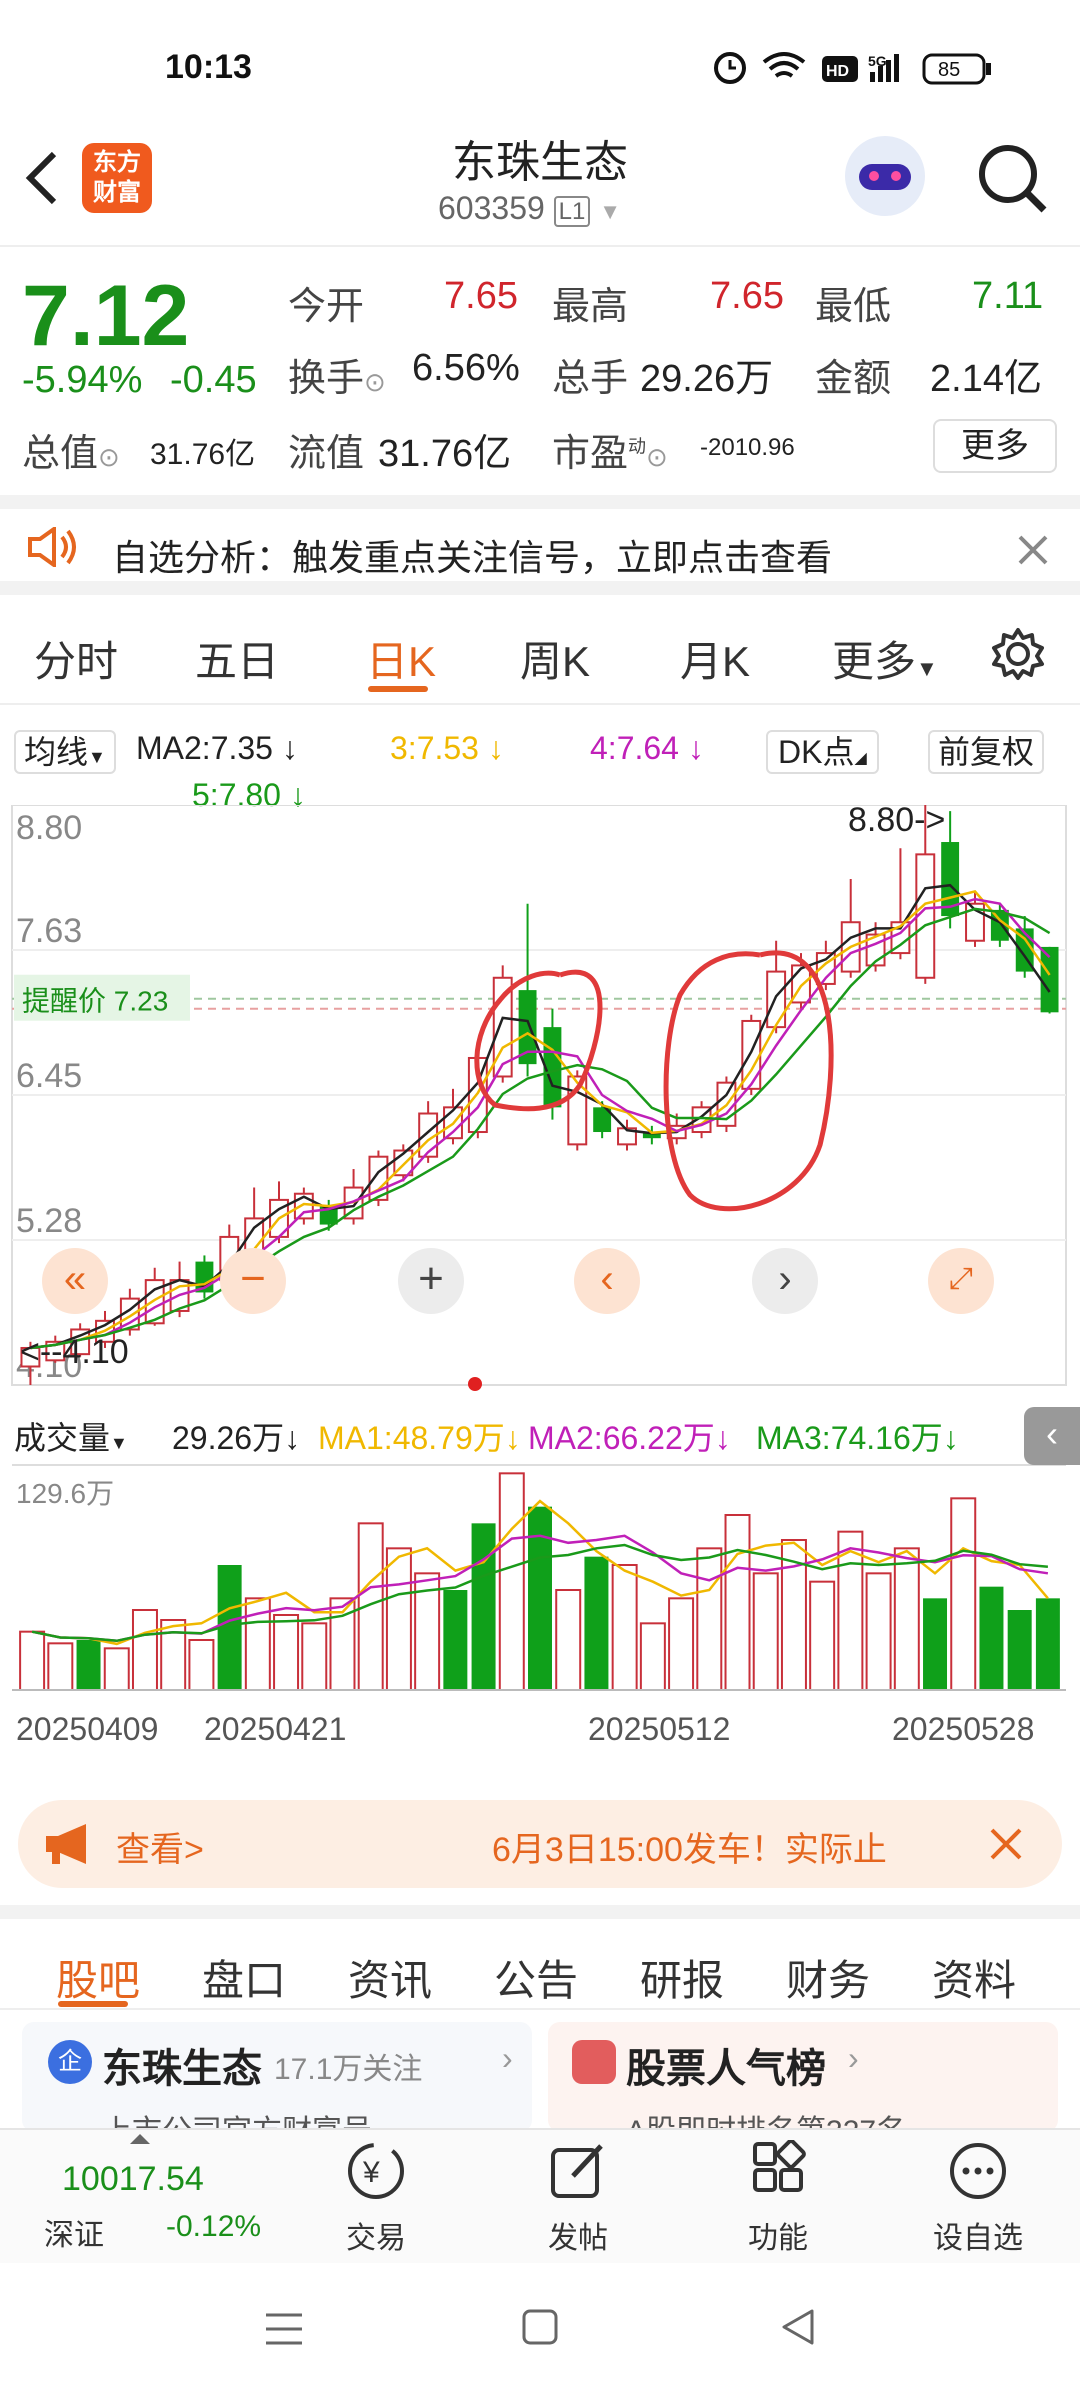 This screenshot has height=2400, width=1080. I want to click on svg-text: 85, so click(949, 70).